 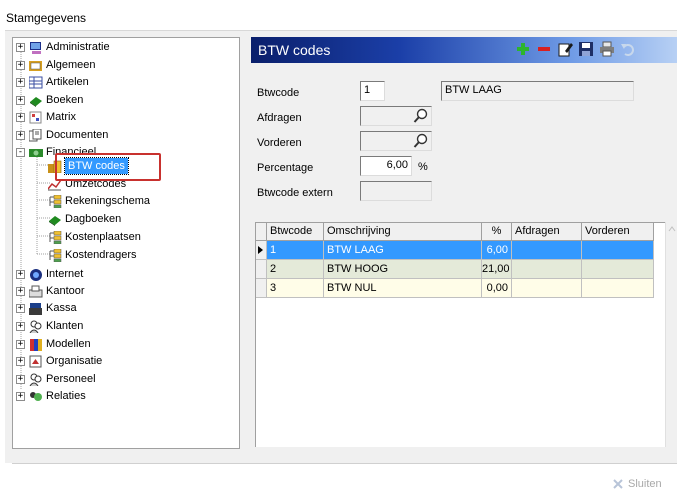 What do you see at coordinates (261, 232) in the screenshot?
I see `grid-indicator-header` at bounding box center [261, 232].